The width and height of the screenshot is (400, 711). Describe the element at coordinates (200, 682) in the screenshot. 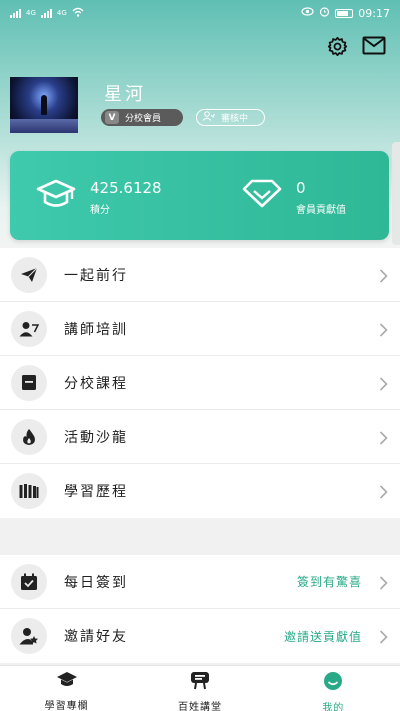

I see `lecture-podium-icon` at that location.